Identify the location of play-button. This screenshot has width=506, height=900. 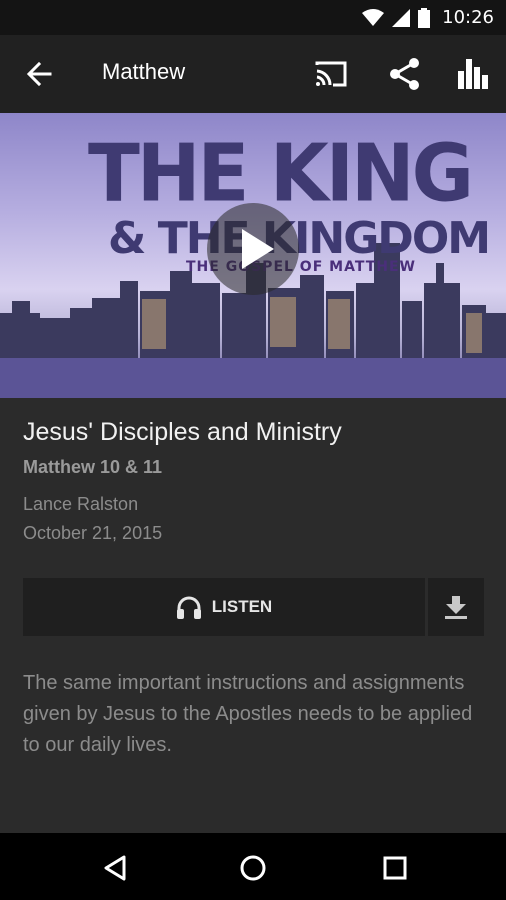
(253, 249).